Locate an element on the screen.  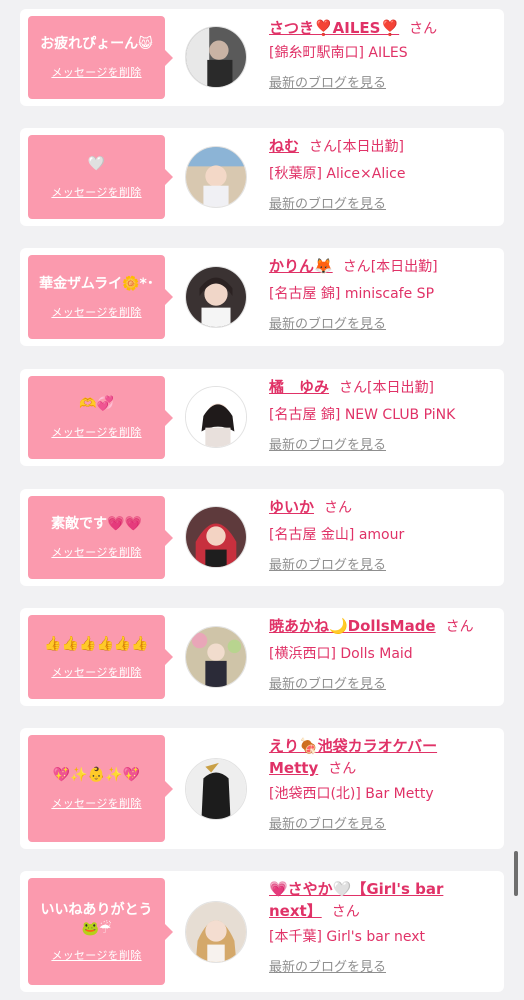
message-text: いいねありがとう is located at coordinates (96, 909).